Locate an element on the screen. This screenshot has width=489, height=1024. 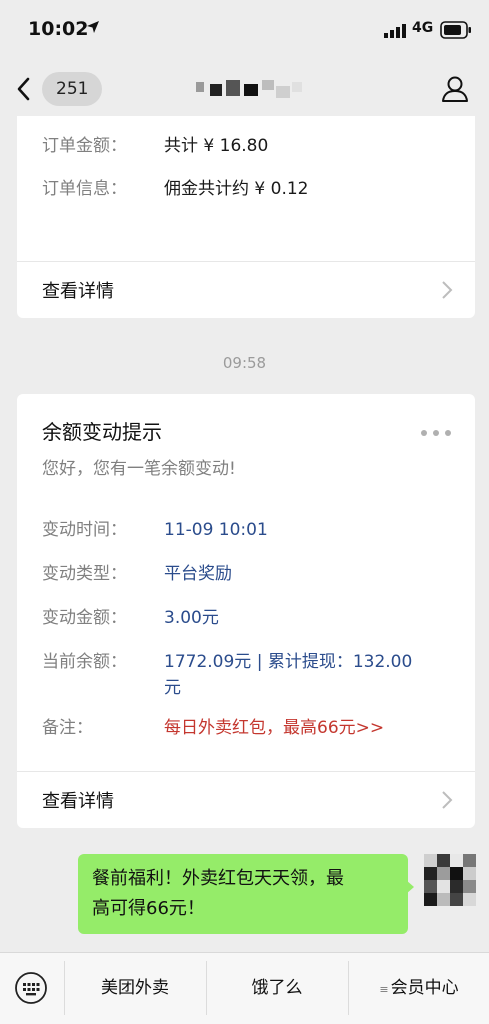
row-value: 1772.09元 | 累计提现：132.00 is located at coordinates (288, 662).